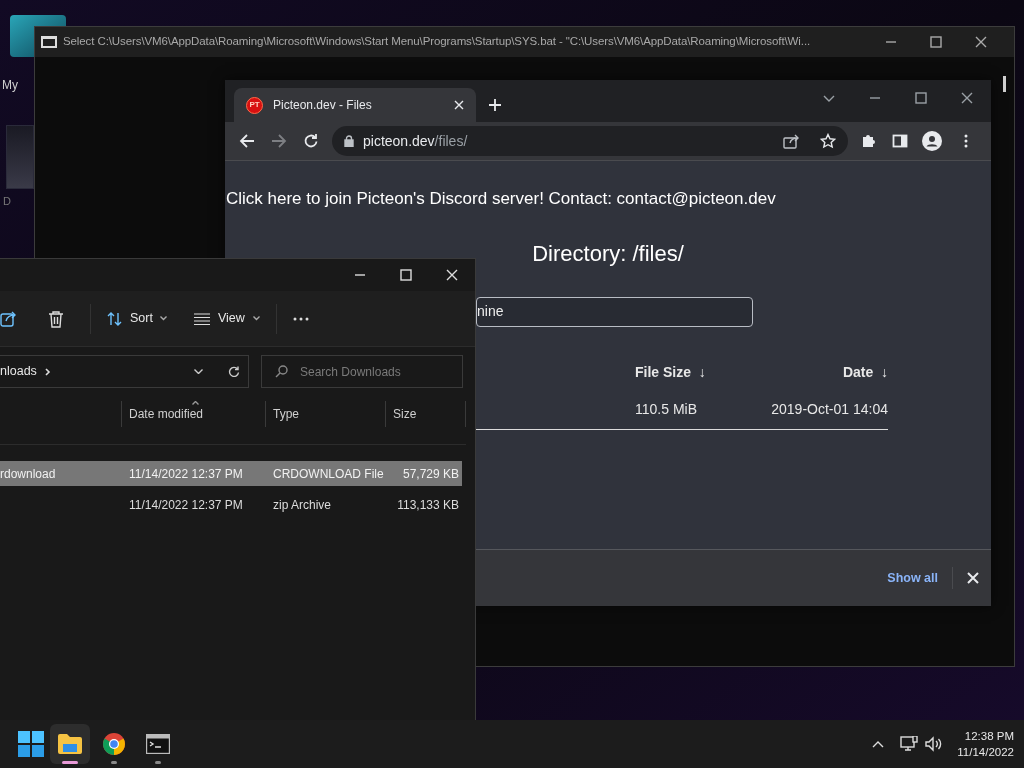  I want to click on address-bar: picteon.dev/files/, so click(590, 141).